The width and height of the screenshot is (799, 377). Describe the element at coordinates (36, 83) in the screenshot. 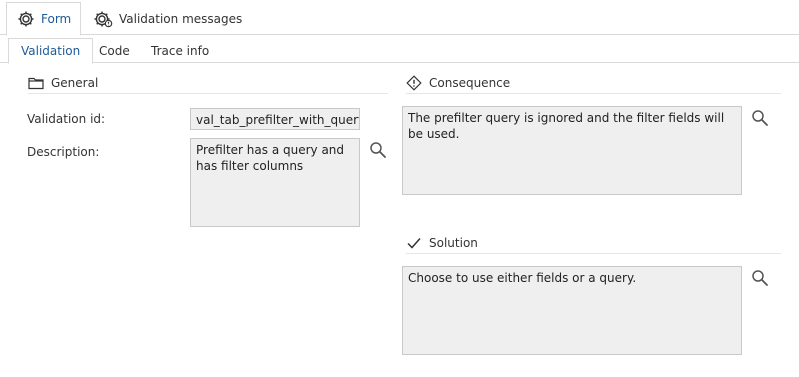

I see `folder-icon` at that location.